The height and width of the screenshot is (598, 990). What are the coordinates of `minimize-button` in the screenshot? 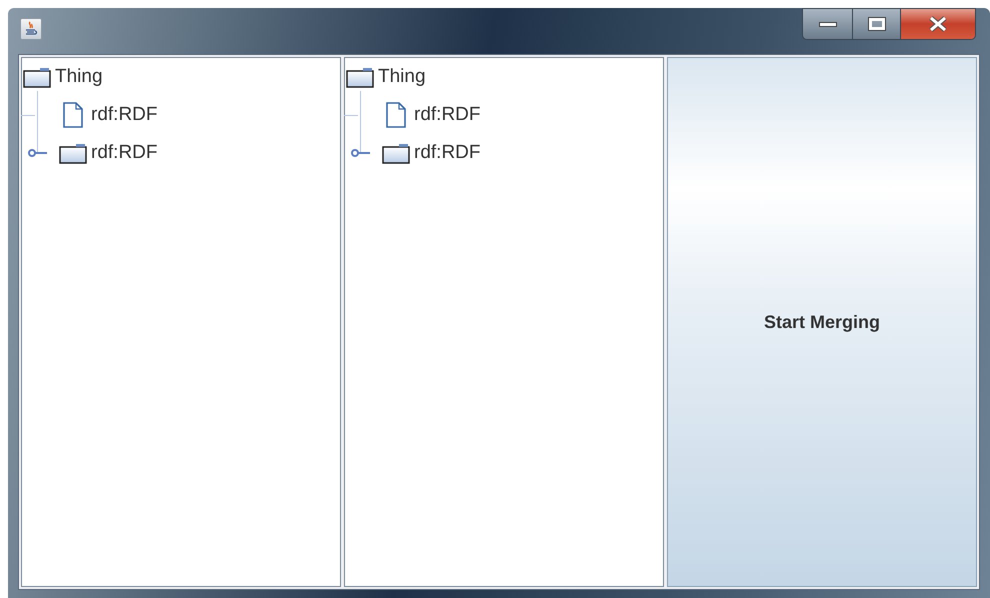 It's located at (828, 24).